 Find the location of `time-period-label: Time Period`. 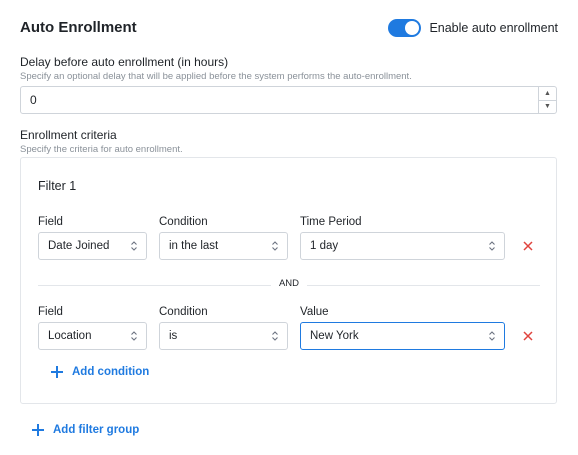

time-period-label: Time Period is located at coordinates (331, 222).